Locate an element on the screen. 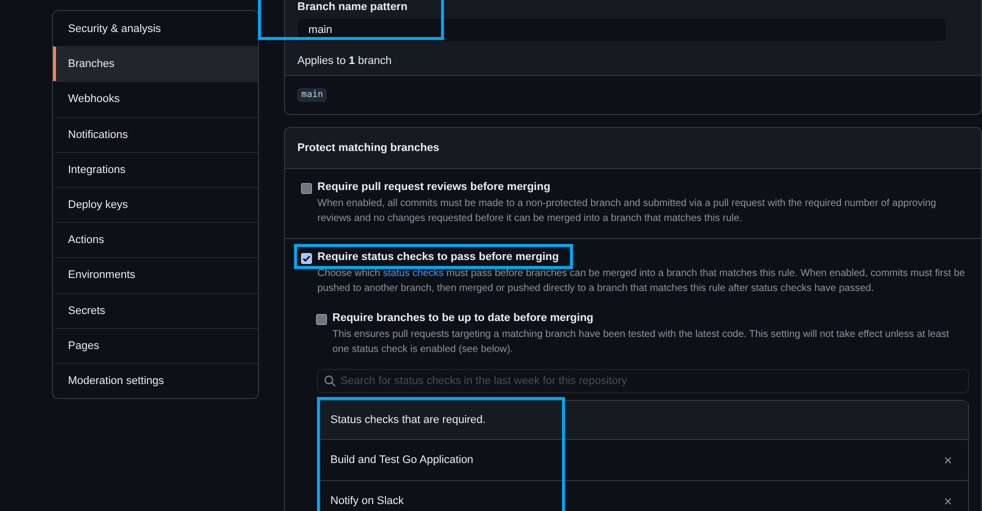 The width and height of the screenshot is (982, 511). sidebar-item: Deploy keys is located at coordinates (155, 204).